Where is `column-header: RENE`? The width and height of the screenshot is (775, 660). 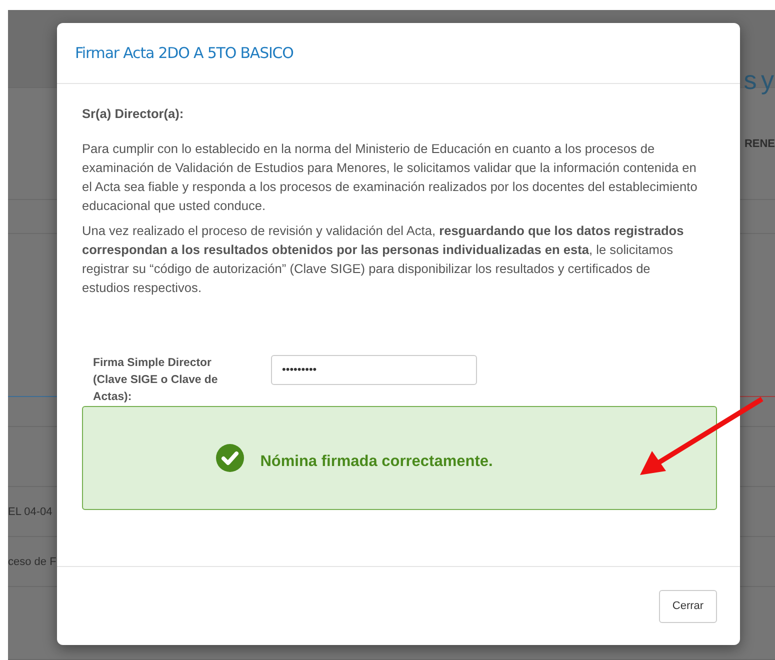
column-header: RENE is located at coordinates (759, 144).